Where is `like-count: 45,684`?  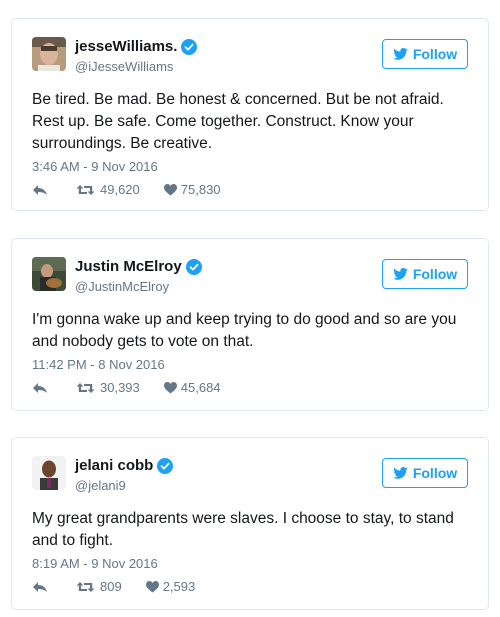 like-count: 45,684 is located at coordinates (200, 387).